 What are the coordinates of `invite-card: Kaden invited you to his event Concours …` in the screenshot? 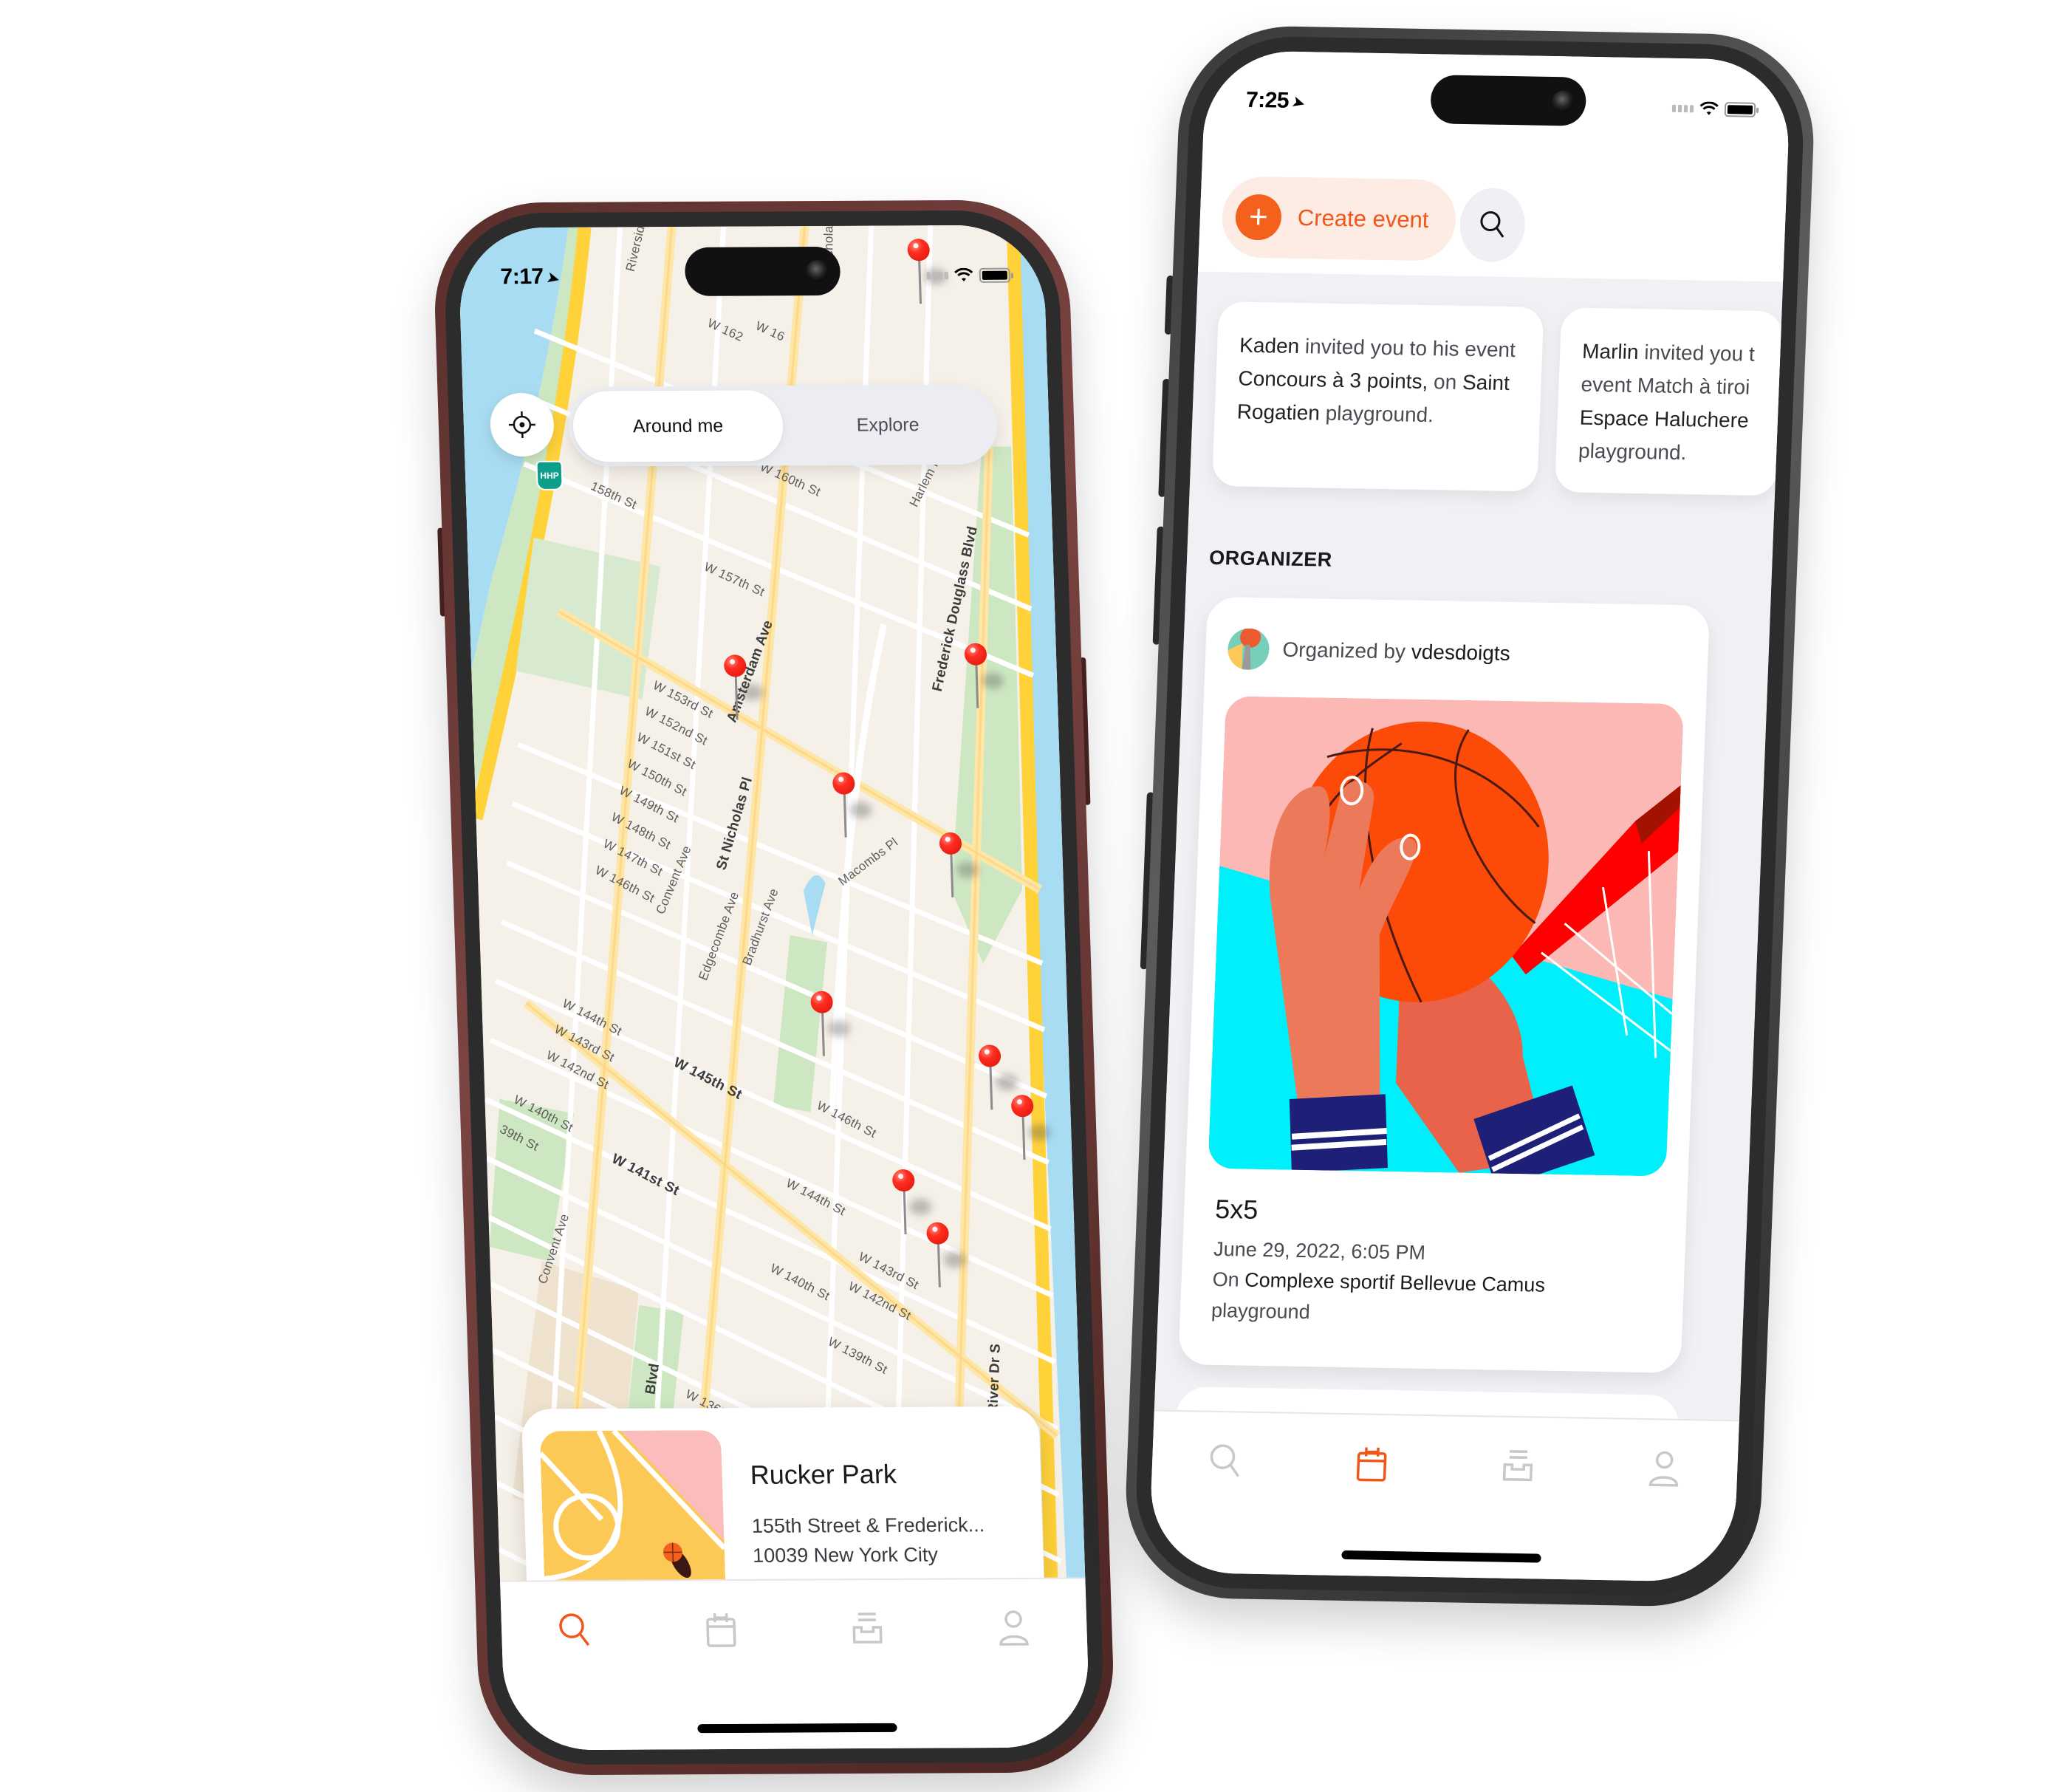 It's located at (1377, 396).